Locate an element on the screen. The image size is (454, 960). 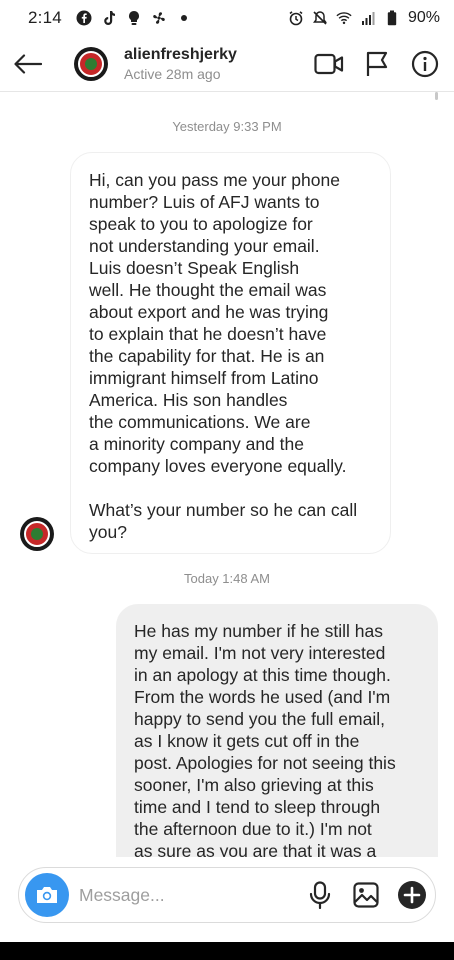
alarm-icon is located at coordinates (296, 18).